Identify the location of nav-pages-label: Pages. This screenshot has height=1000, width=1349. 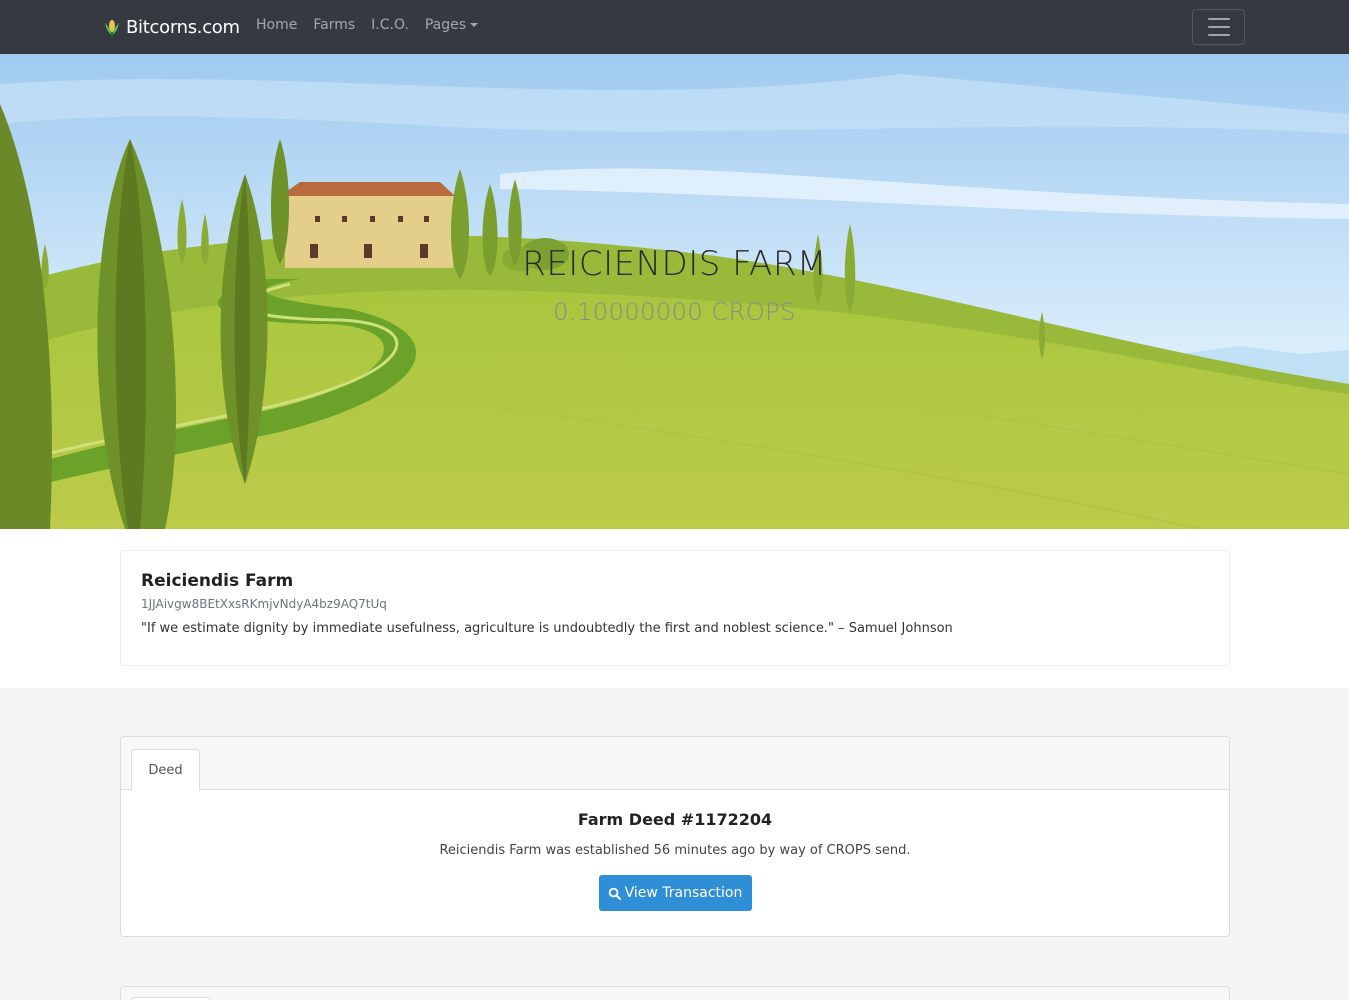
(445, 25).